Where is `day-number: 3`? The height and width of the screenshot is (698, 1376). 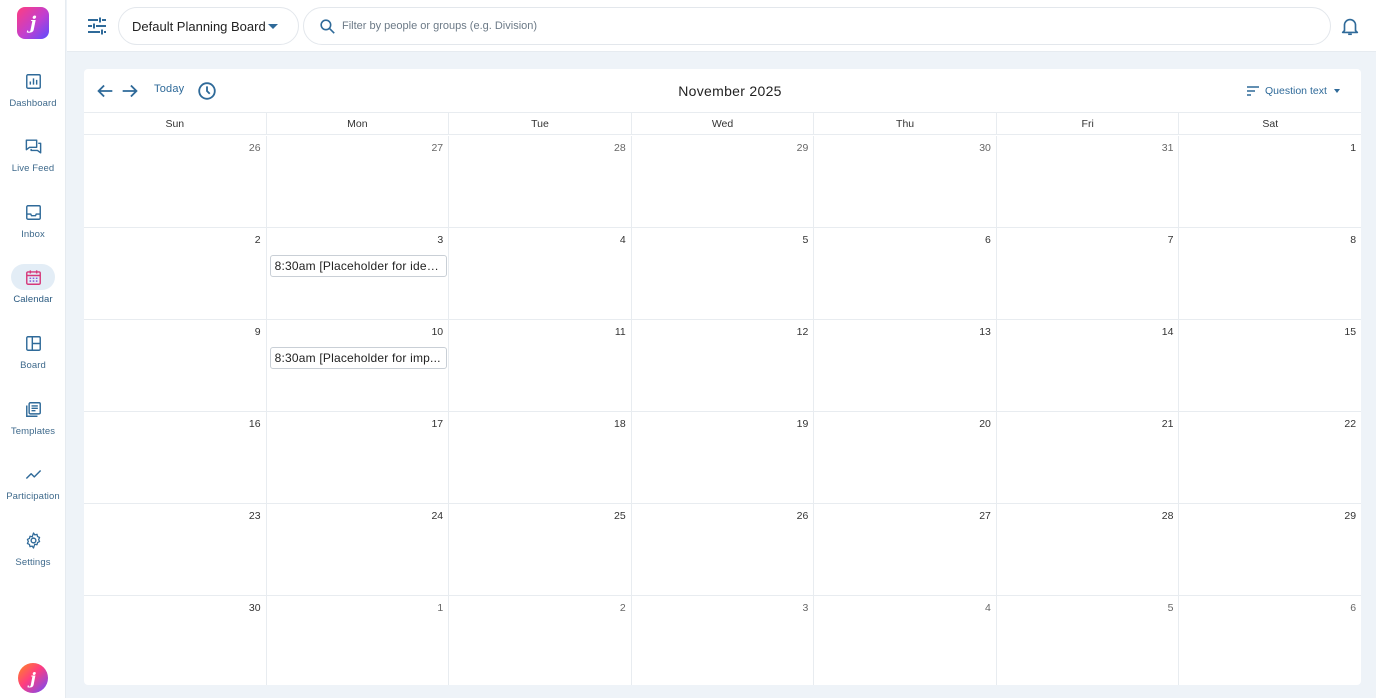
day-number: 3 is located at coordinates (440, 240).